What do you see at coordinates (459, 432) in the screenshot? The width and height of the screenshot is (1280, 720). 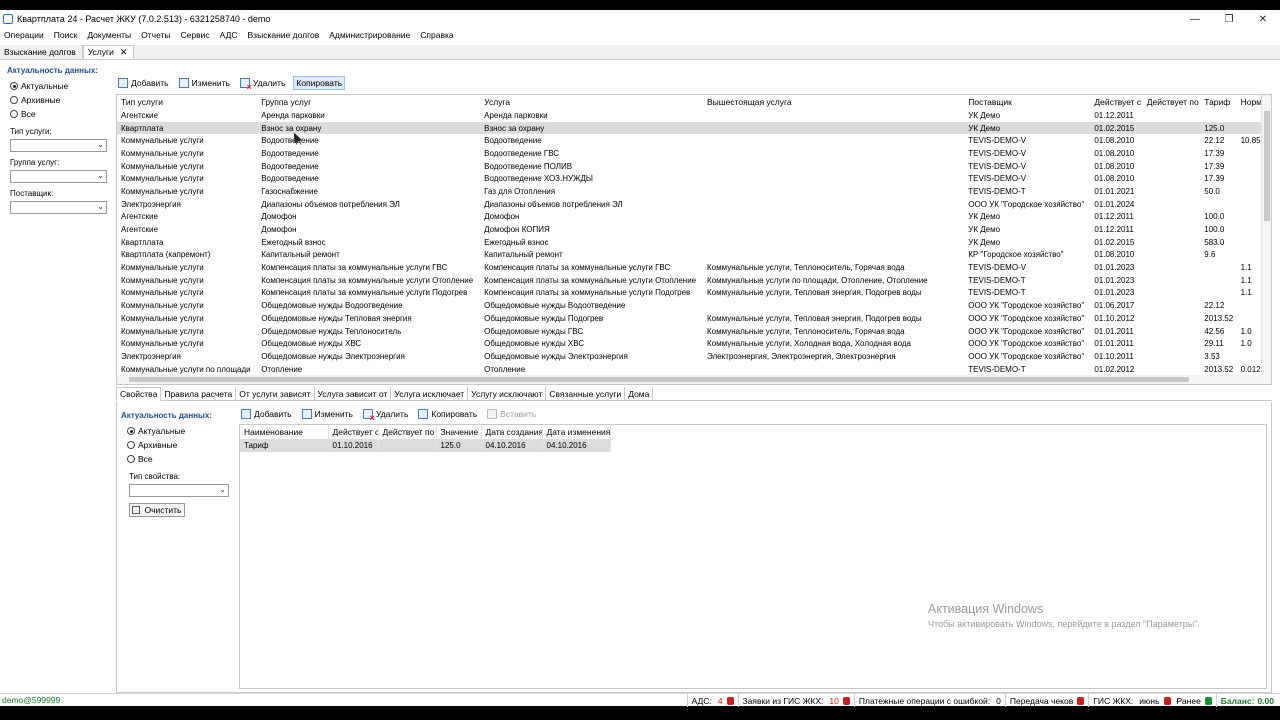 I see `col-value: Значение` at bounding box center [459, 432].